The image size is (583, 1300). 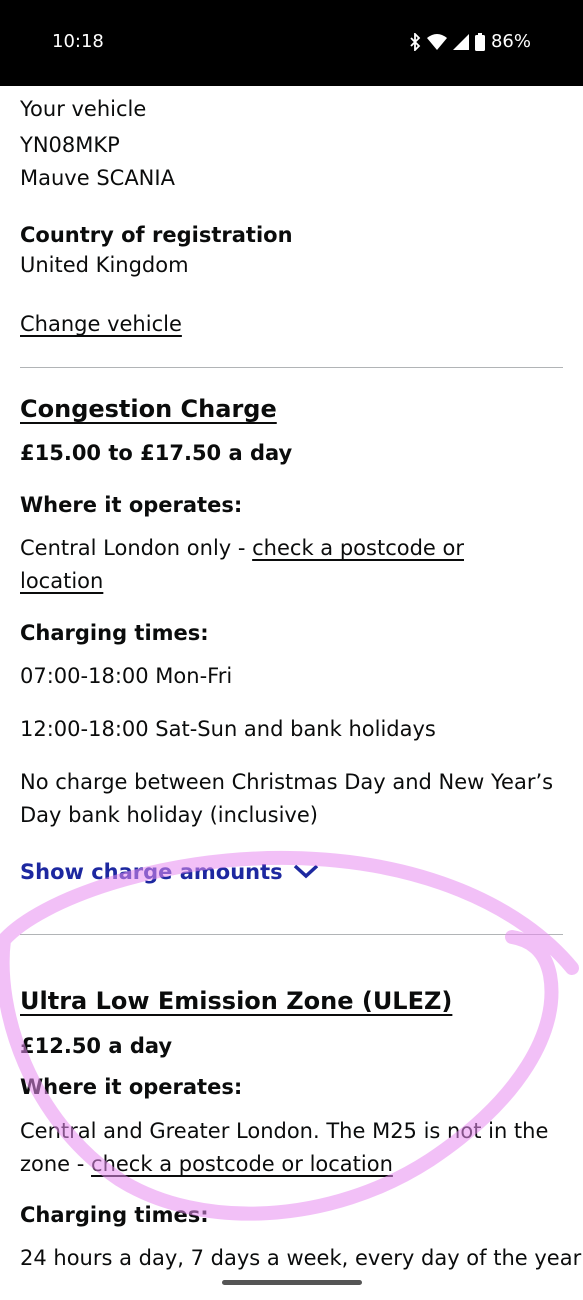 What do you see at coordinates (131, 505) in the screenshot?
I see `congestion-where-label: Where it operates:` at bounding box center [131, 505].